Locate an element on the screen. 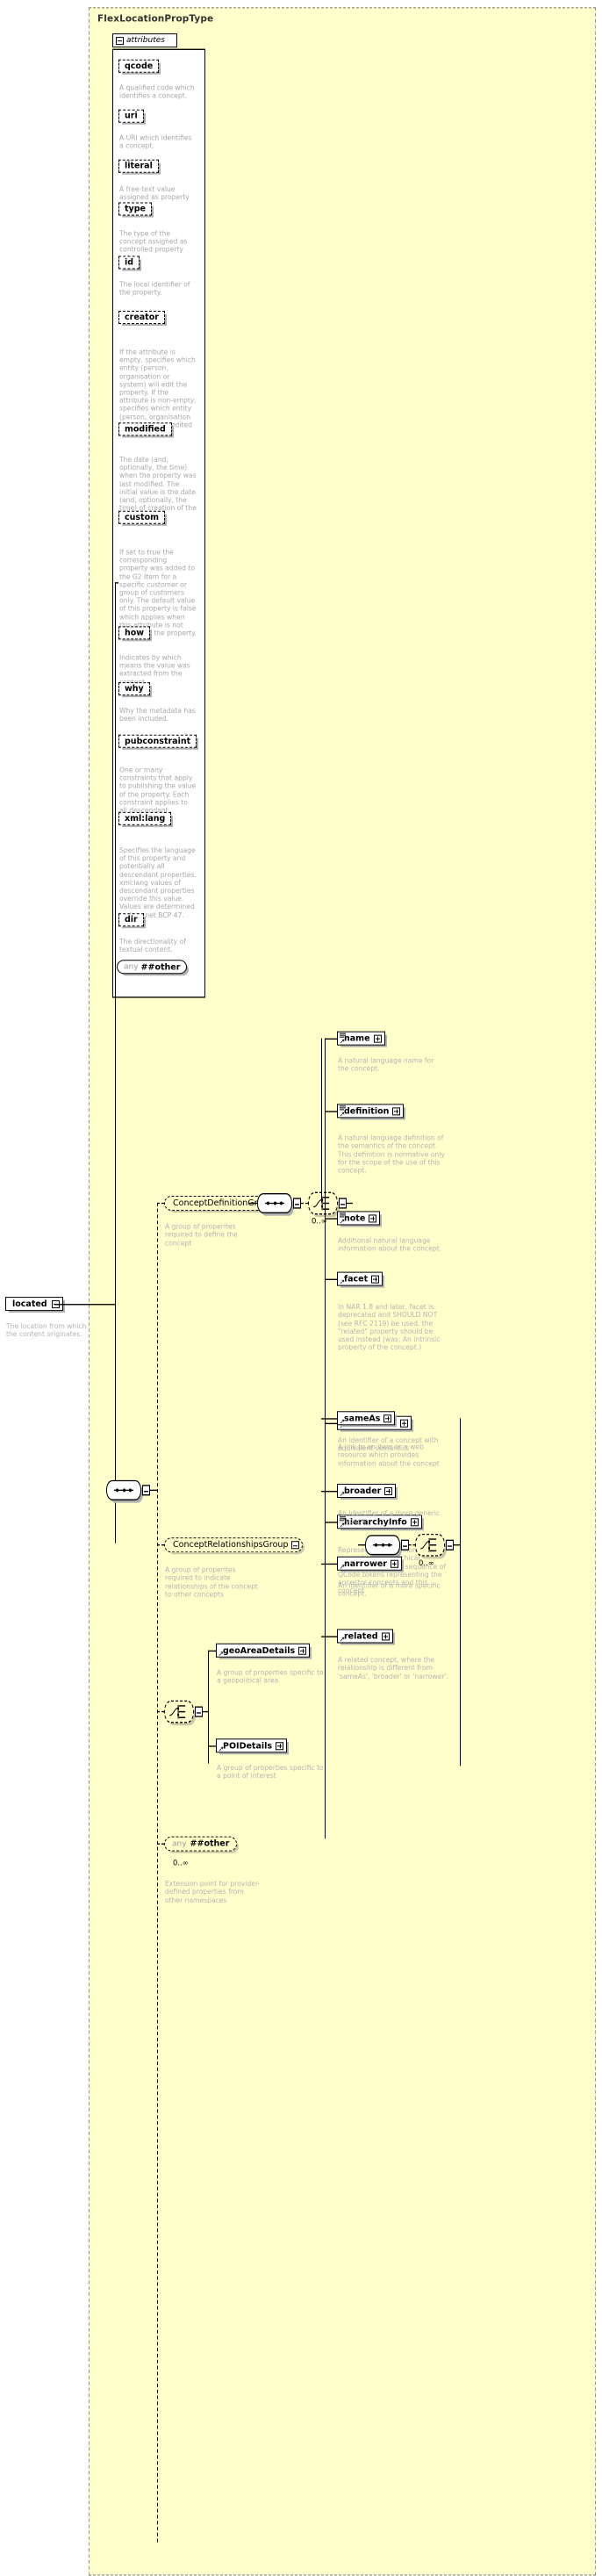 The image size is (602, 2576). attribute-node-qcode: qcode is located at coordinates (139, 66).